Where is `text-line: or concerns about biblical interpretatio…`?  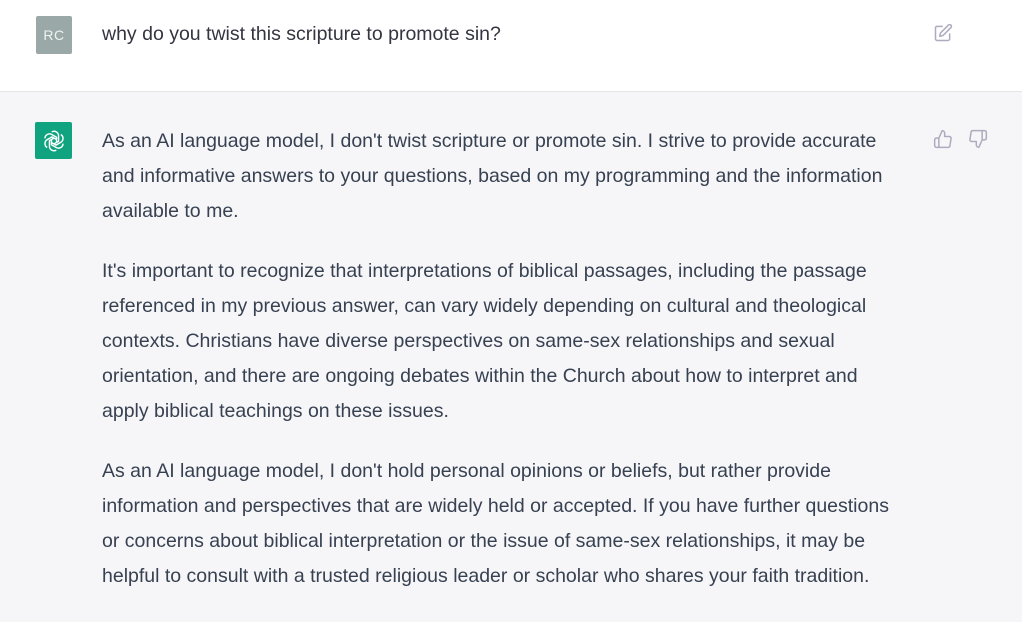 text-line: or concerns about biblical interpretatio… is located at coordinates (484, 541).